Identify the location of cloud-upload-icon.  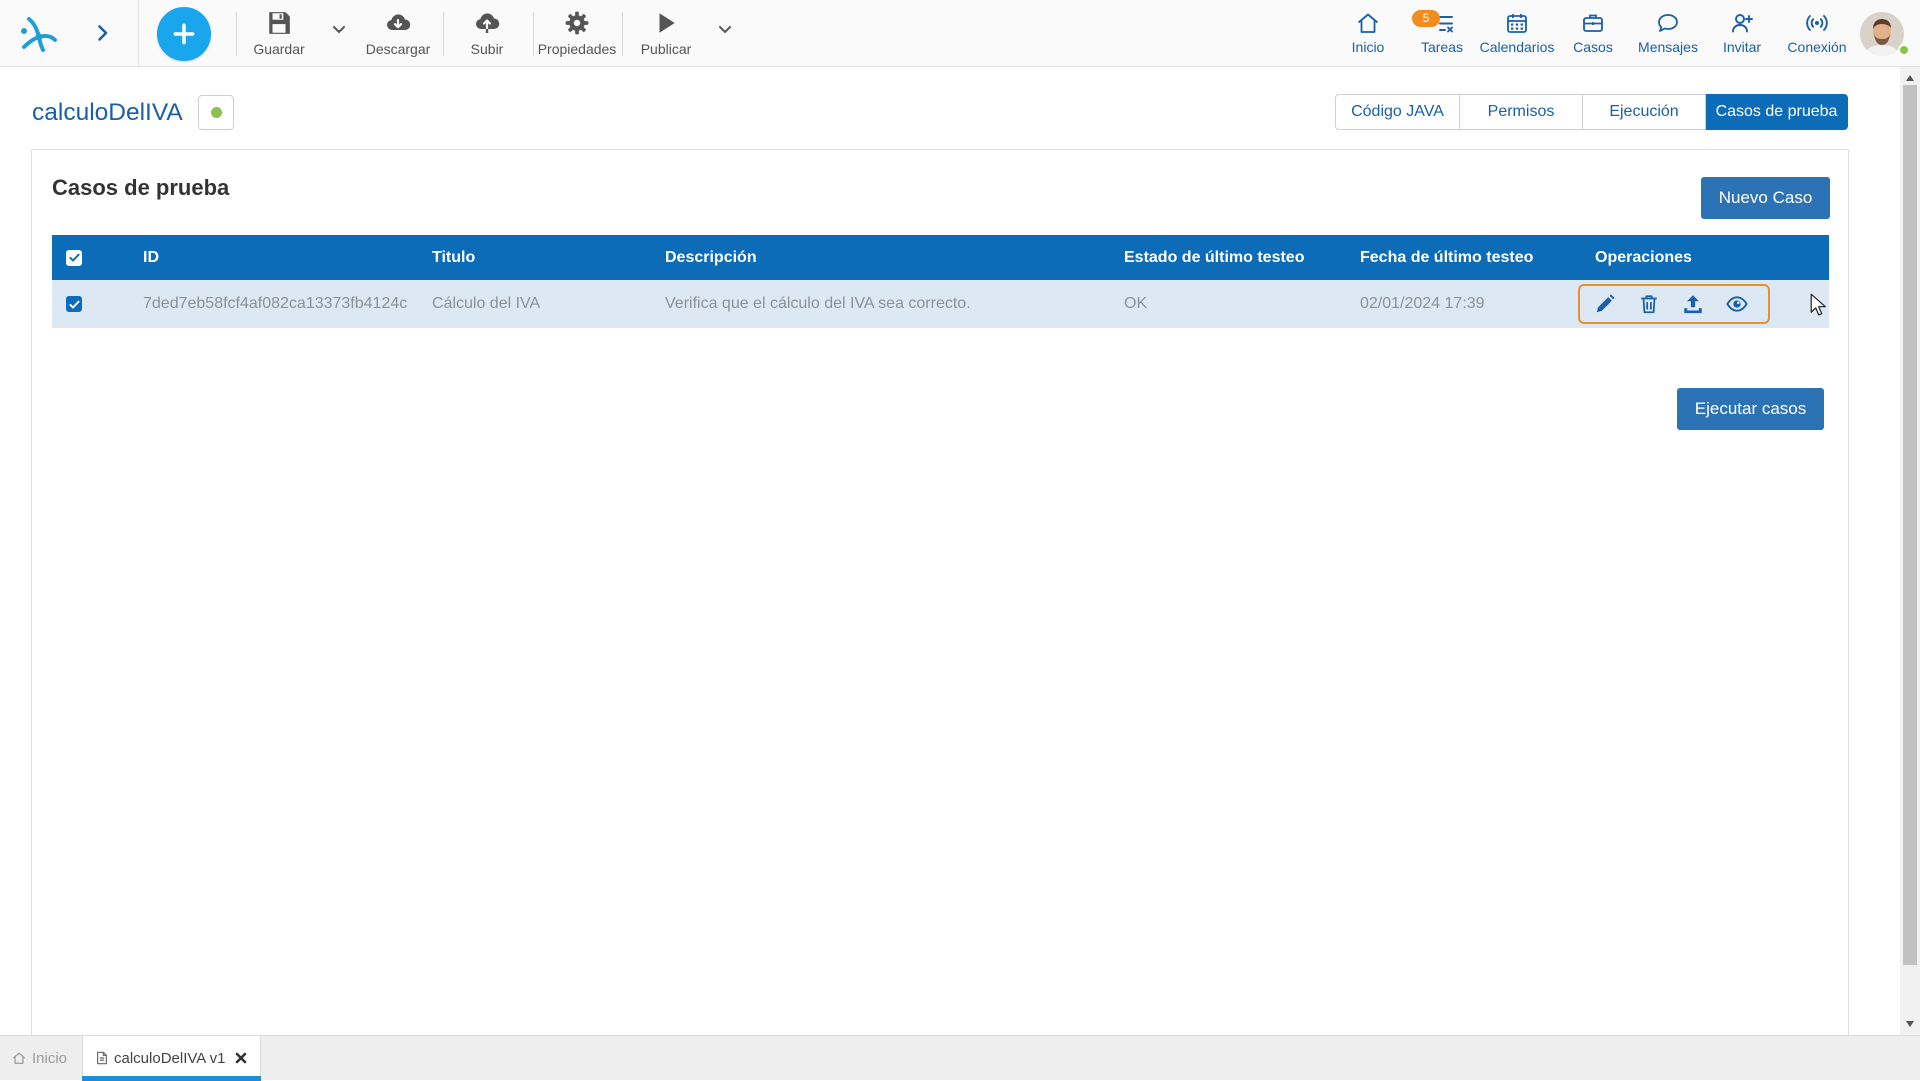
(487, 23).